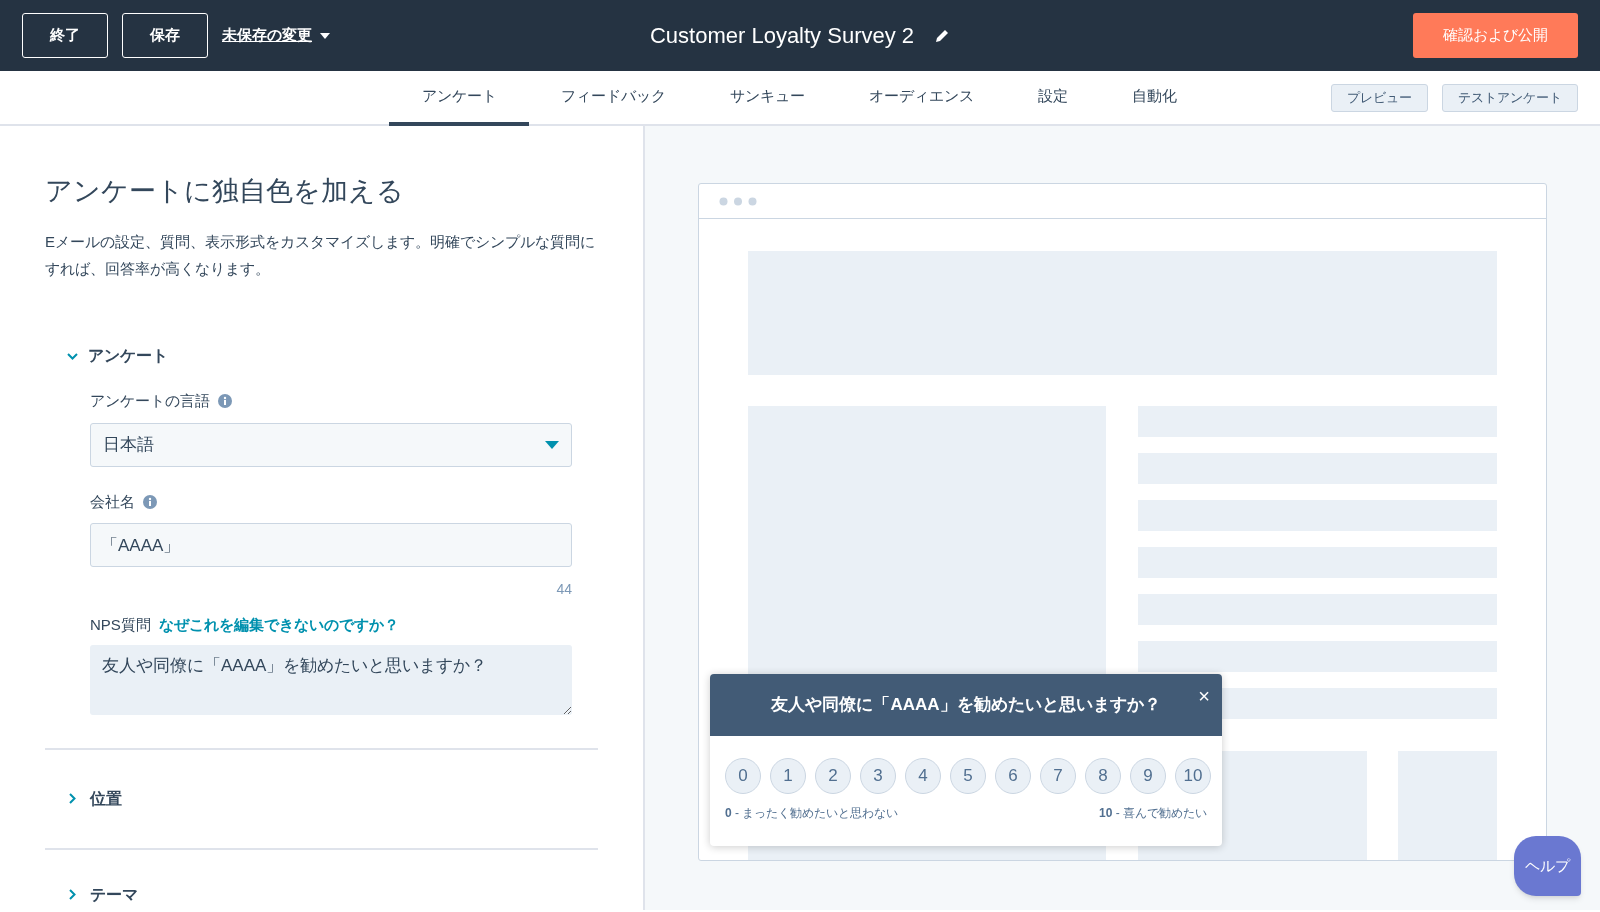  I want to click on survey-title: Customer Loyalty Survey 2, so click(782, 36).